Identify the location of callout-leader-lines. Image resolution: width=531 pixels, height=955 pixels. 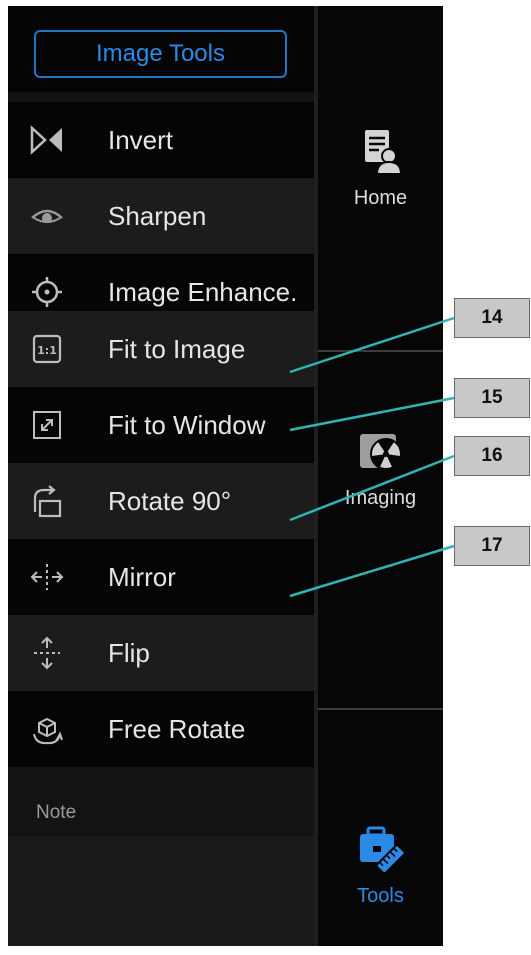
(372, 457).